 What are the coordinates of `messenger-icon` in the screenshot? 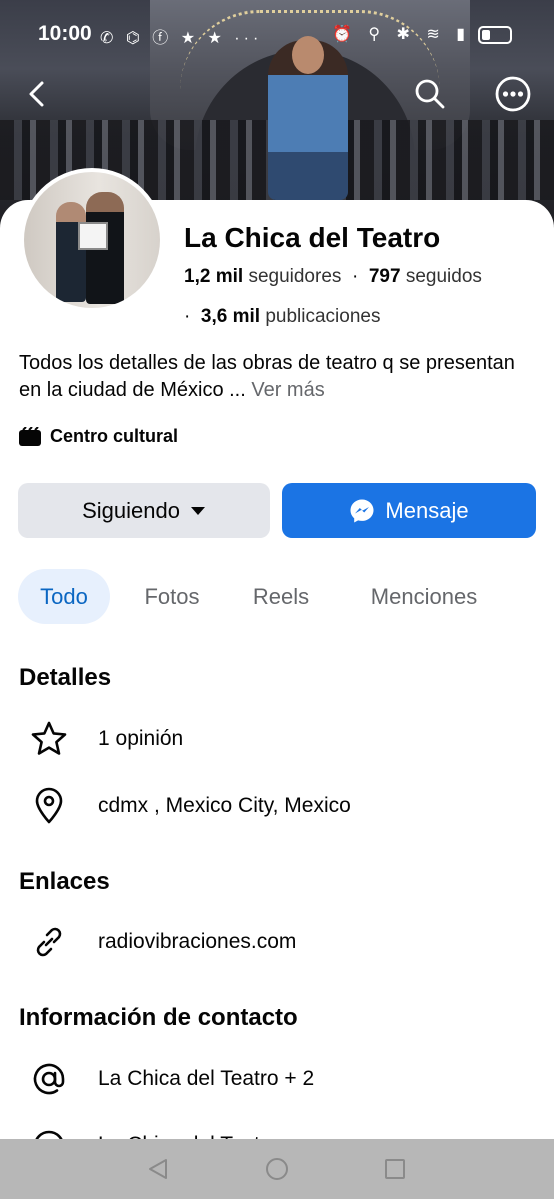 It's located at (362, 510).